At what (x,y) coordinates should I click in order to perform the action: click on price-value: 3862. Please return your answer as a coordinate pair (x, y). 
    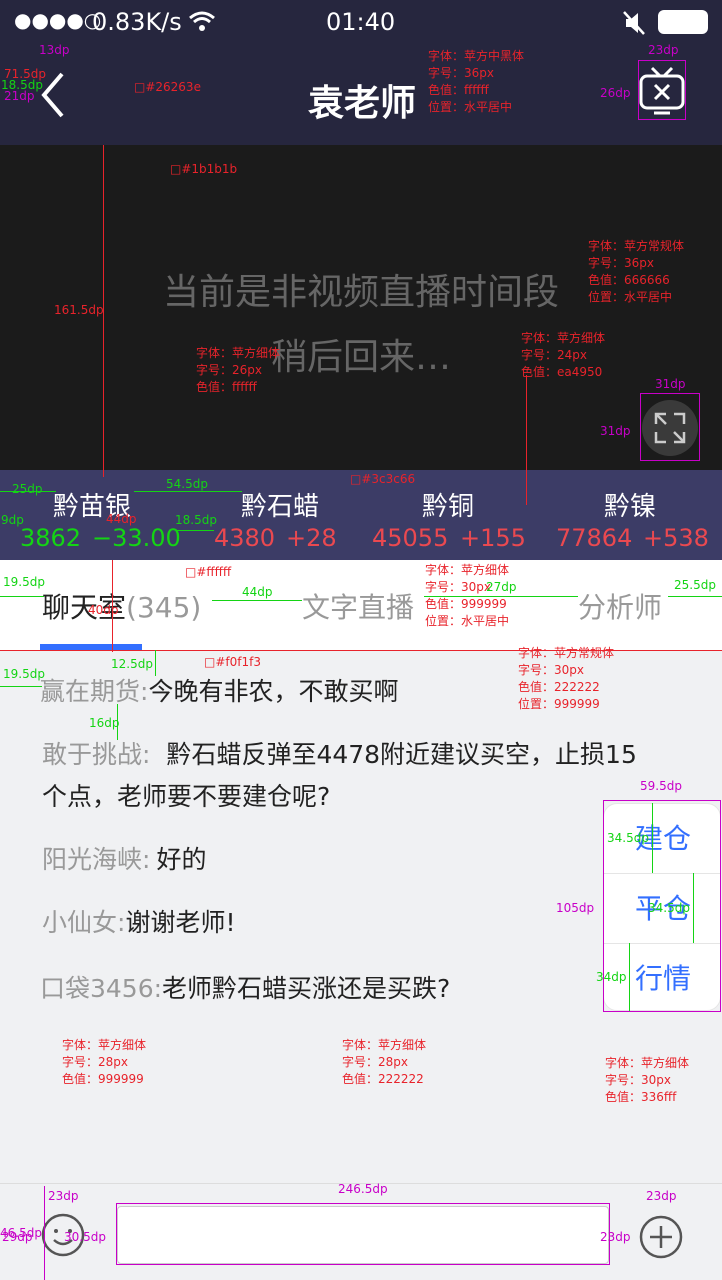
    Looking at the image, I should click on (51, 538).